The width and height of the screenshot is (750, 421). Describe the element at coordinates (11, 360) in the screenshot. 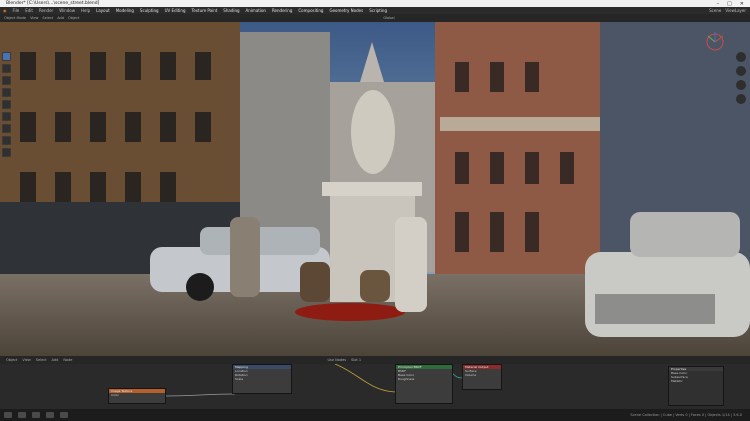

I see `node-menu-object: Object` at that location.